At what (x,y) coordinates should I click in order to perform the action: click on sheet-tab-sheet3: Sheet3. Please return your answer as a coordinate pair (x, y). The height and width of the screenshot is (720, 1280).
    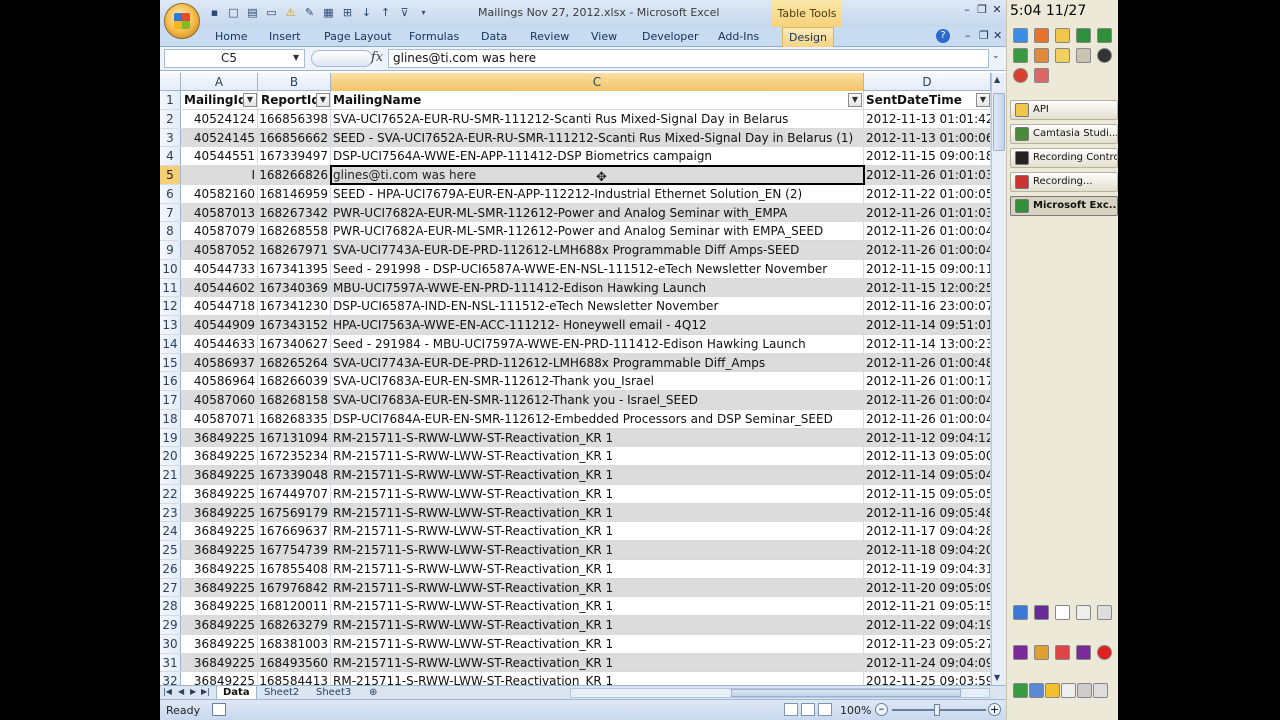
    Looking at the image, I should click on (333, 693).